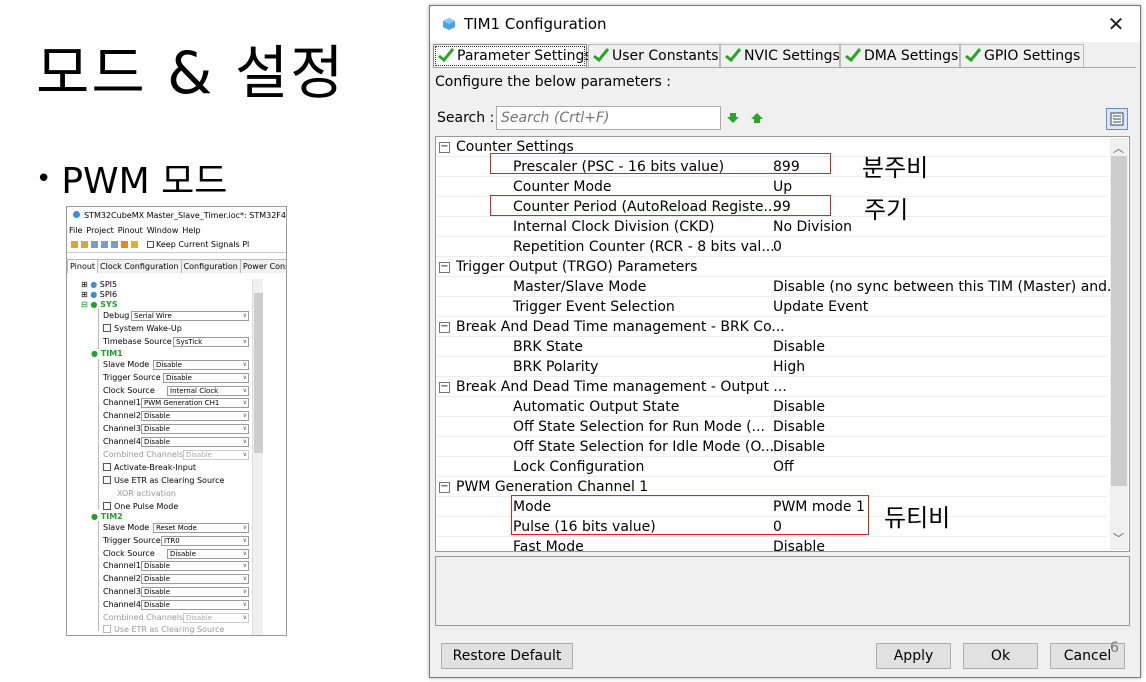 The height and width of the screenshot is (682, 1146). Describe the element at coordinates (917, 518) in the screenshot. I see `annotation-duty: 듀티비` at that location.